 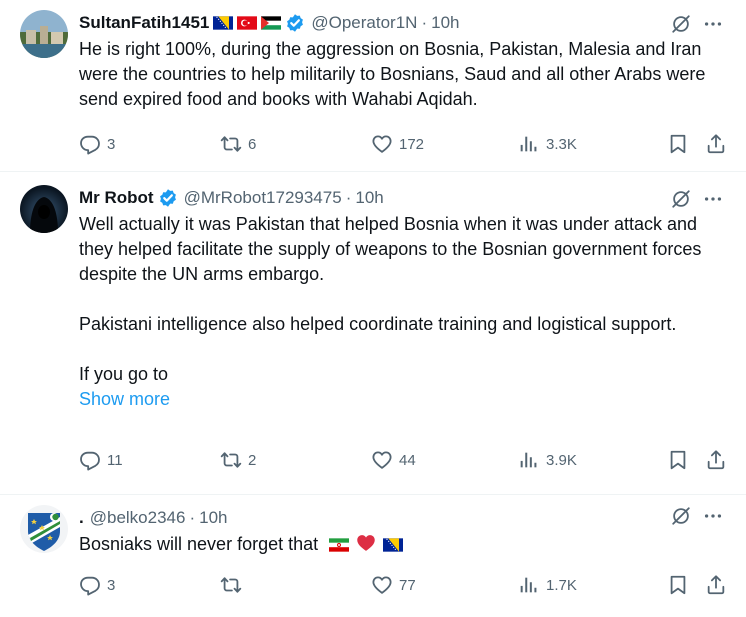 What do you see at coordinates (247, 23) in the screenshot?
I see `turkey-flag-icon` at bounding box center [247, 23].